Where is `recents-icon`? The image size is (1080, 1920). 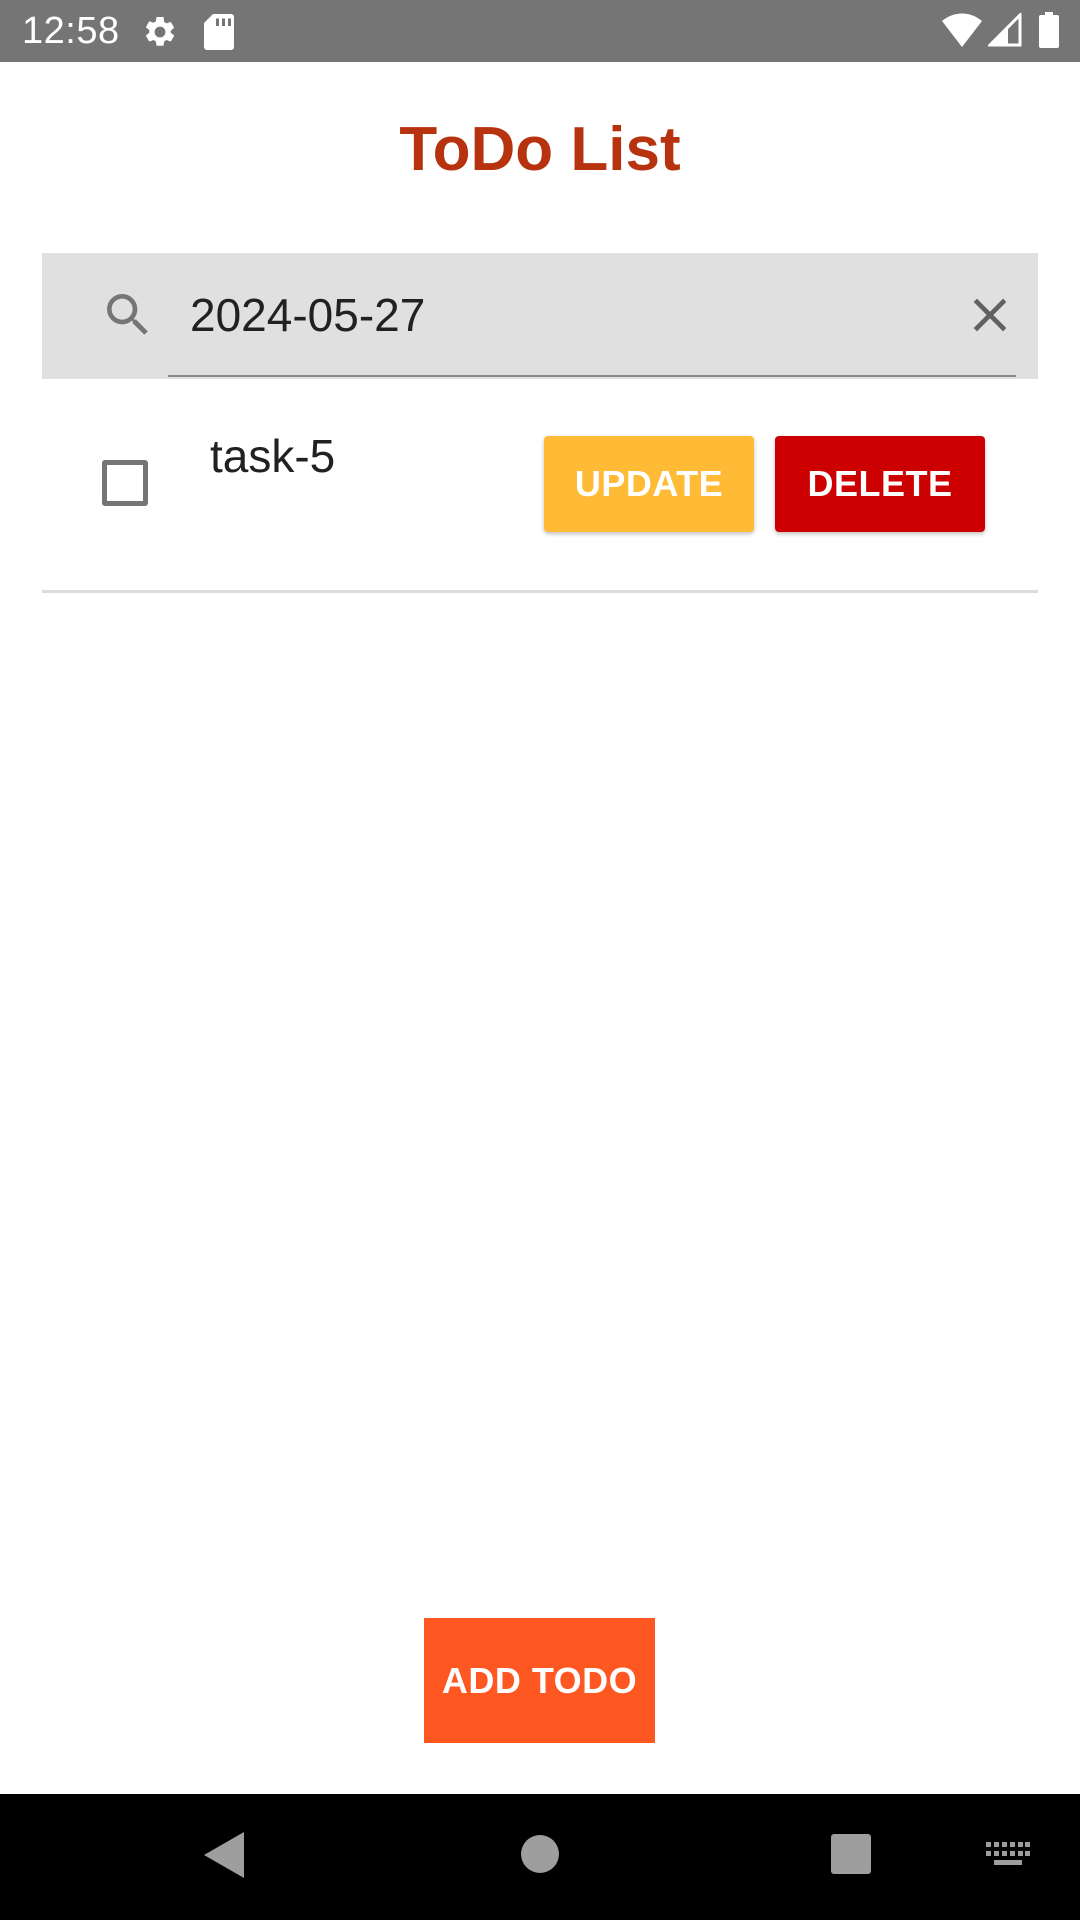
recents-icon is located at coordinates (851, 1854).